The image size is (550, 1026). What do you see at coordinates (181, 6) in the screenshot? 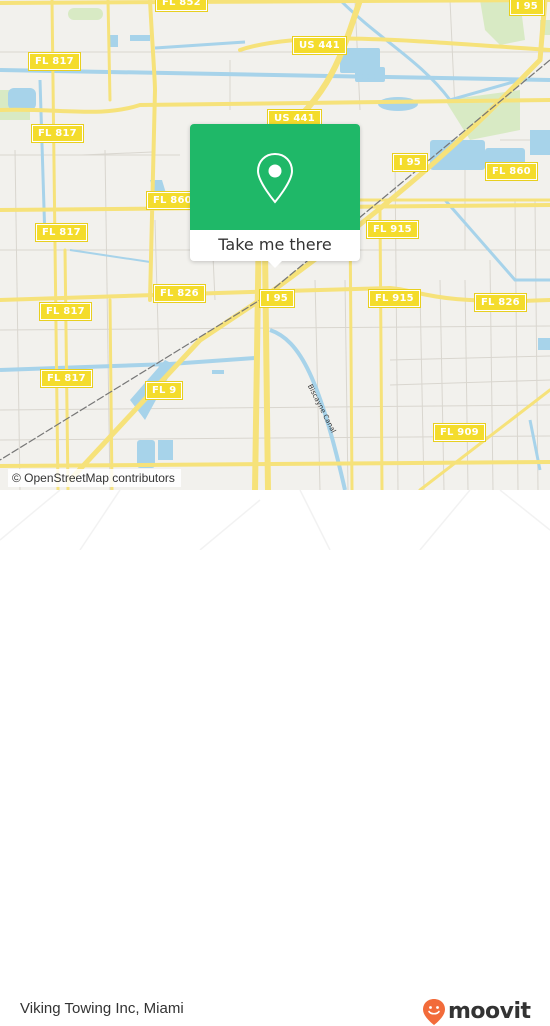
I see `road-shield: FL 852` at bounding box center [181, 6].